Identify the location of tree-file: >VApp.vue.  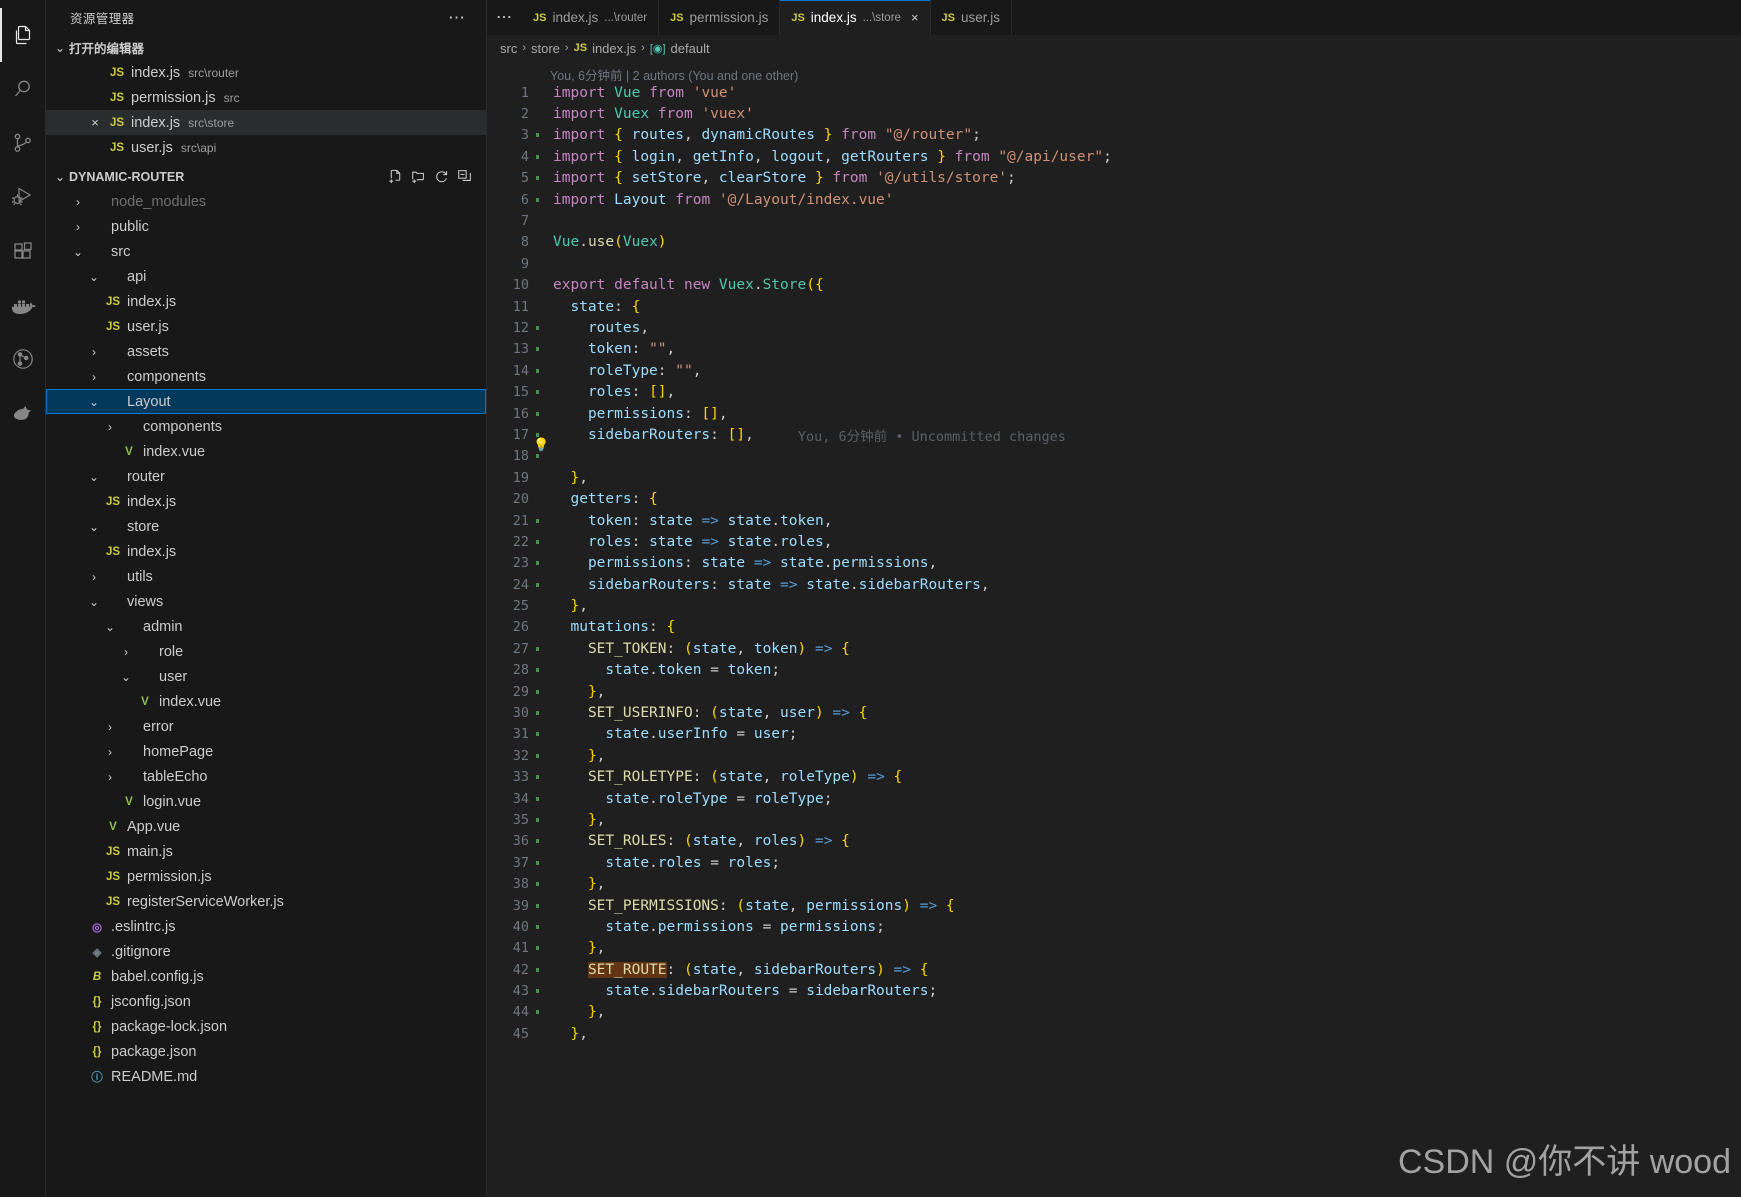
(266, 826).